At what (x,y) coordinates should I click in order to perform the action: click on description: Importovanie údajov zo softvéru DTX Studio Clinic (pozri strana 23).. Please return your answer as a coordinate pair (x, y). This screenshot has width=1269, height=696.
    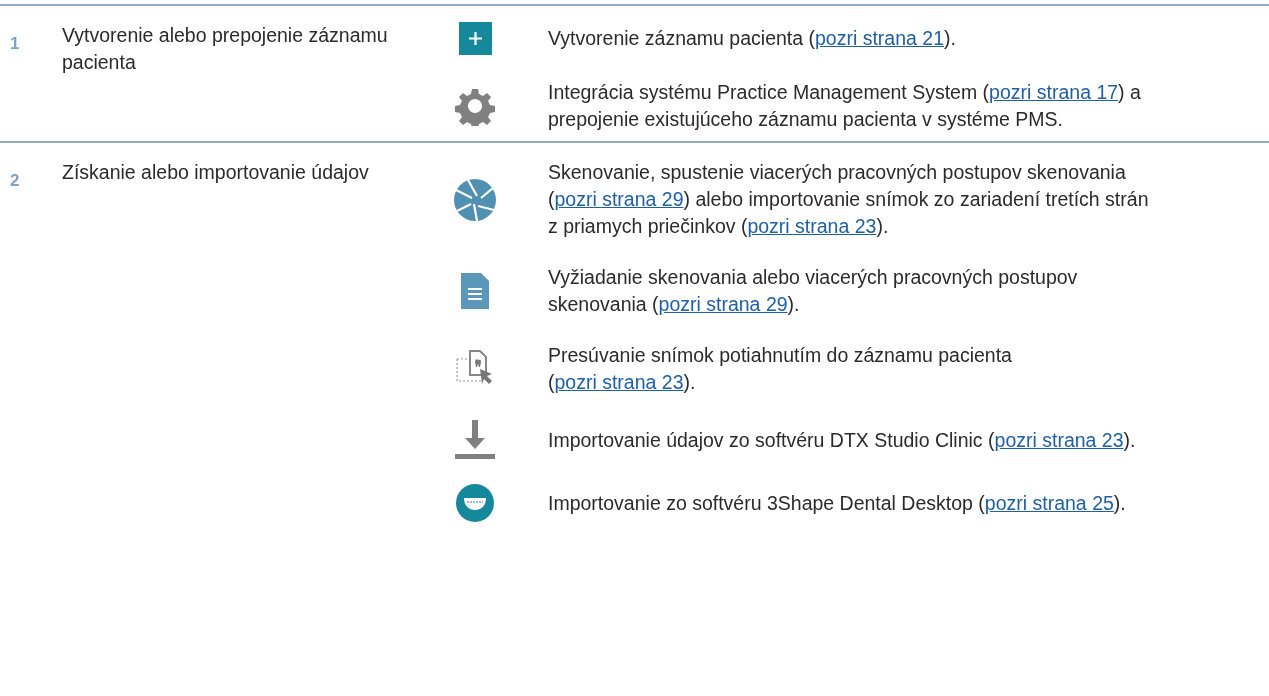
    Looking at the image, I should click on (842, 439).